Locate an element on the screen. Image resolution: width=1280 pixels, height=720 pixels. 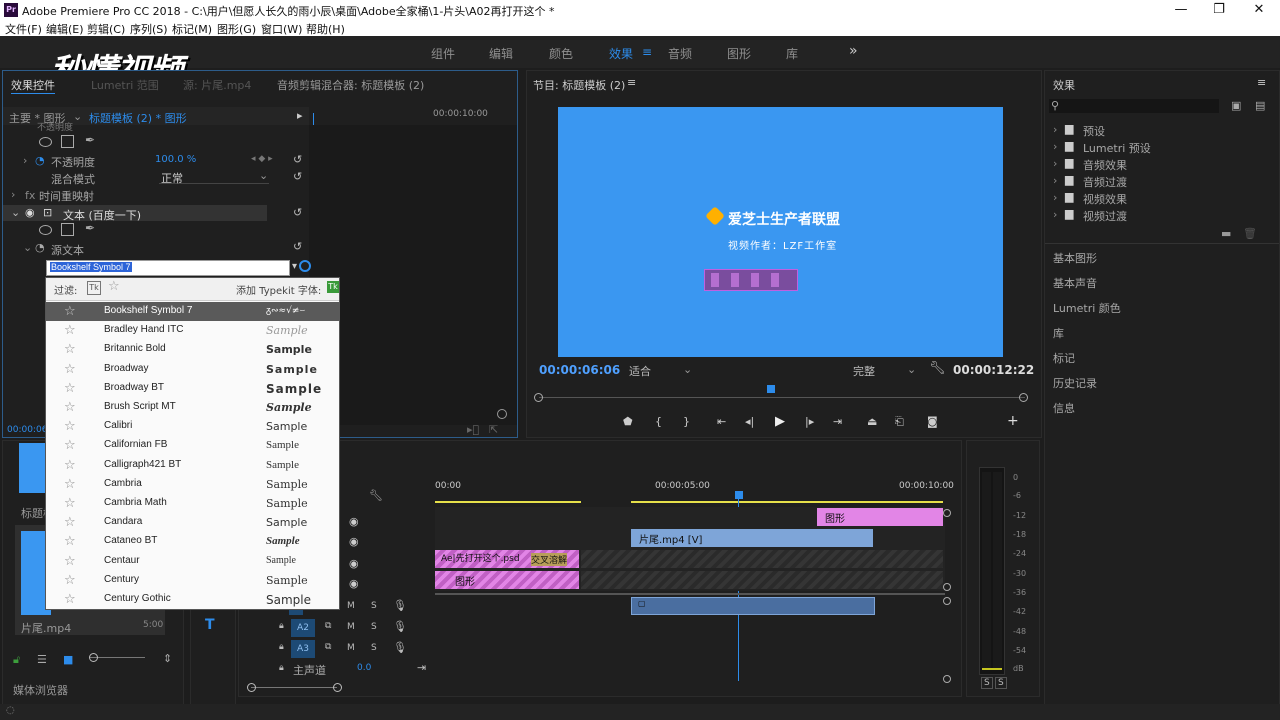
font-list-item: ☆ Californian FB Sample is located at coordinates (193, 445).